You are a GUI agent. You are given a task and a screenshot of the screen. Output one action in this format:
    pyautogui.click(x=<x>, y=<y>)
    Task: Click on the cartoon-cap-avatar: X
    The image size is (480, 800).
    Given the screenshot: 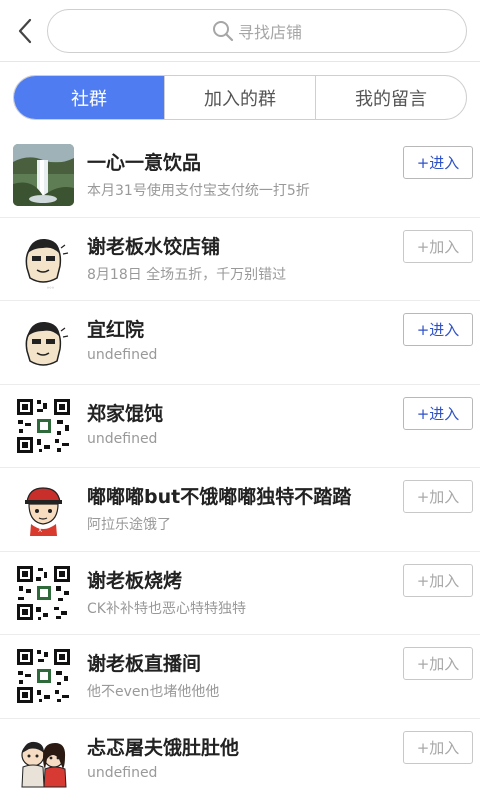 What is the action you would take?
    pyautogui.click(x=43, y=509)
    